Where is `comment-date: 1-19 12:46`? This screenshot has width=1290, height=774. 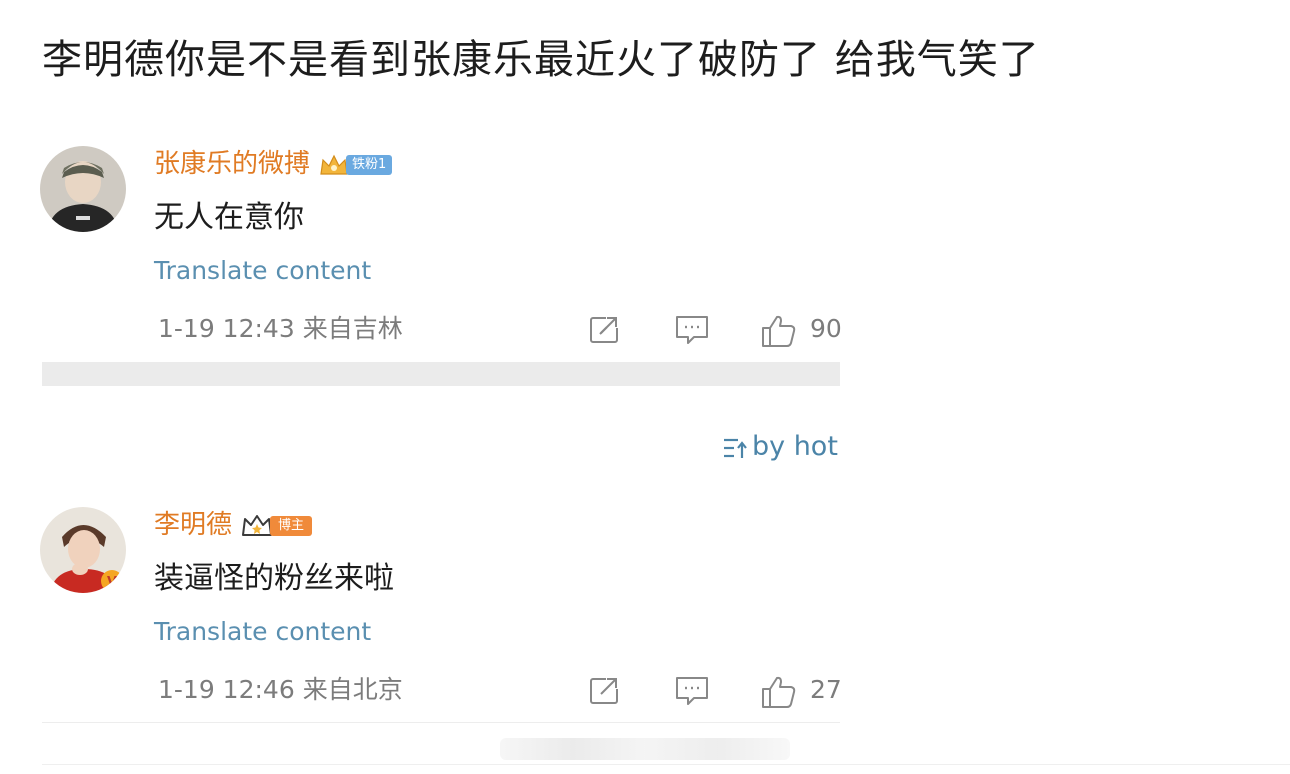
comment-date: 1-19 12:46 is located at coordinates (226, 689).